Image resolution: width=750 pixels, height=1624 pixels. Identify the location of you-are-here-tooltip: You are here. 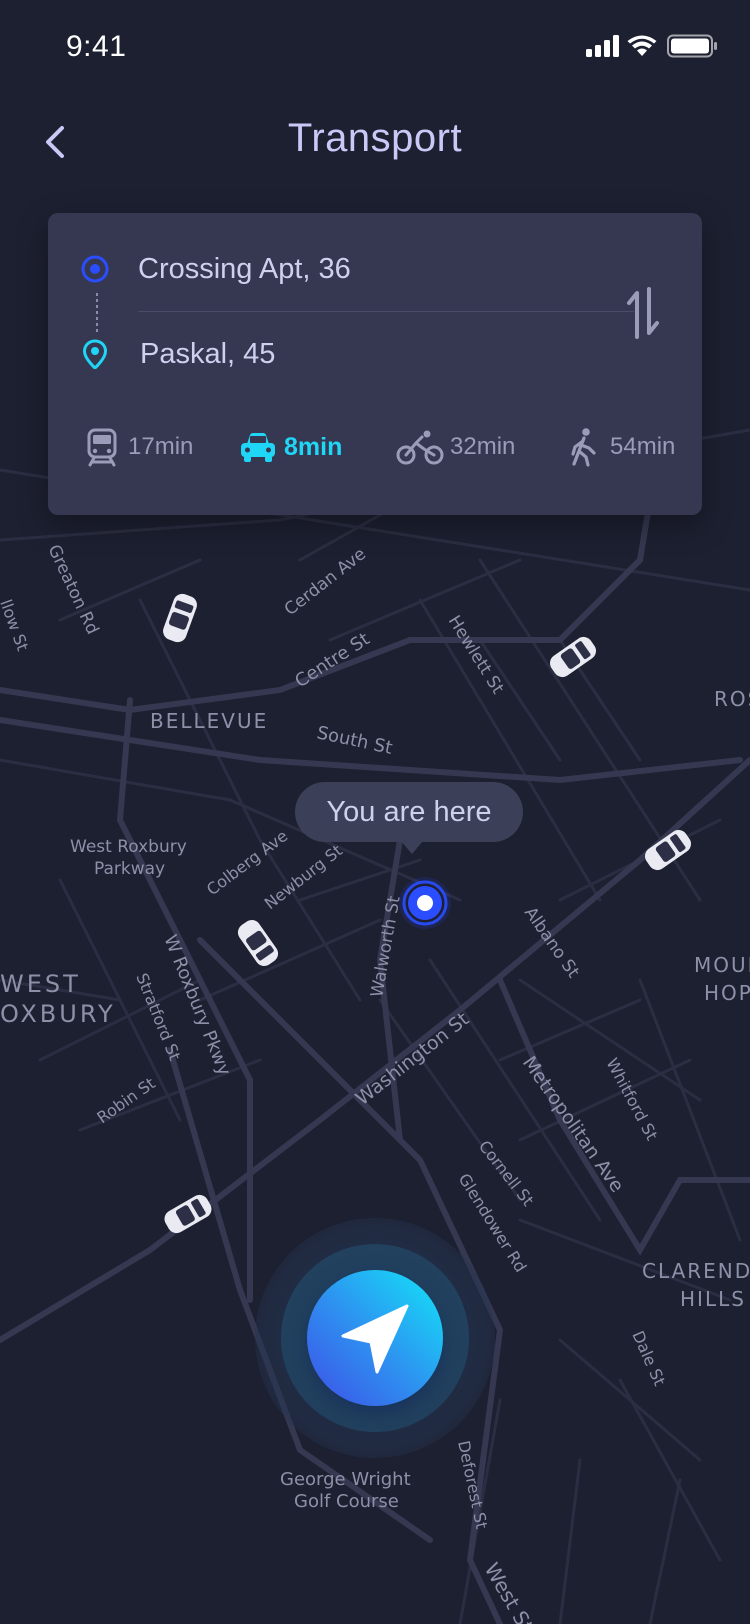
(409, 818).